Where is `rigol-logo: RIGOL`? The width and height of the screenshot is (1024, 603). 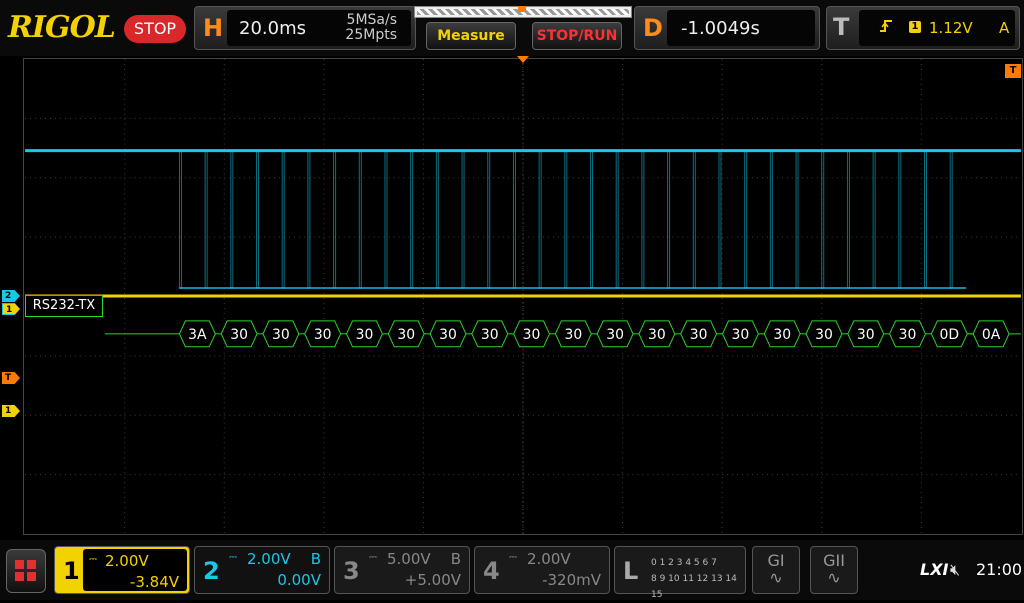
rigol-logo: RIGOL is located at coordinates (62, 27).